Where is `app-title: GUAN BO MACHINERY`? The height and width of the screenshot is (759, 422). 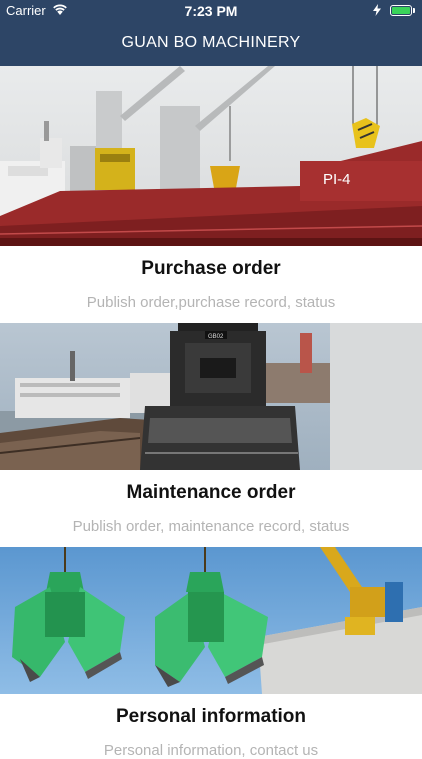
app-title: GUAN BO MACHINERY is located at coordinates (211, 42).